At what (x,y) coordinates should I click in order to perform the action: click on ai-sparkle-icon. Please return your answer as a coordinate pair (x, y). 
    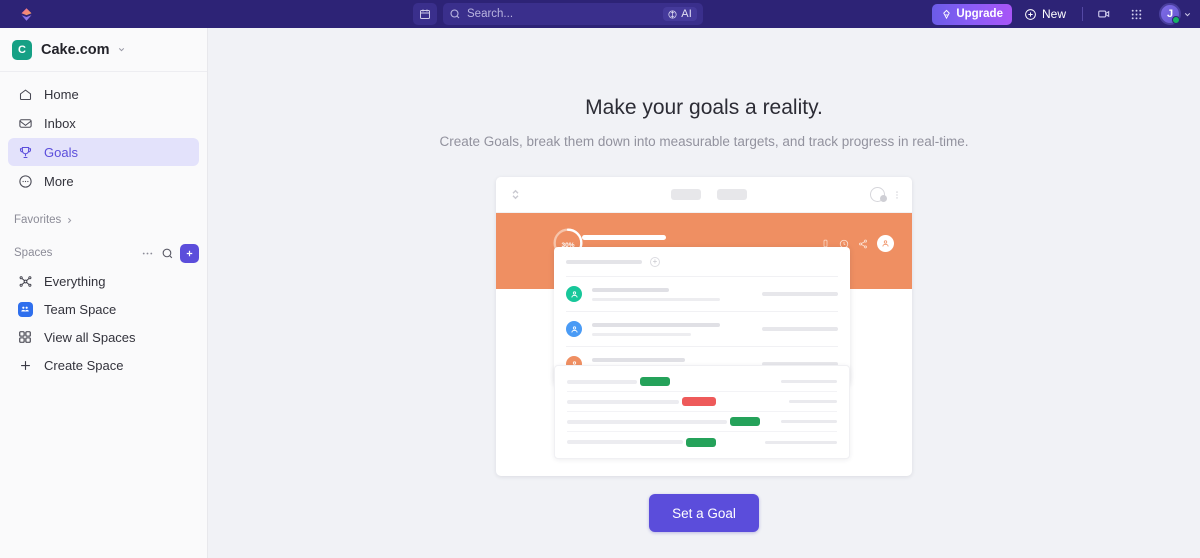
    Looking at the image, I should click on (672, 14).